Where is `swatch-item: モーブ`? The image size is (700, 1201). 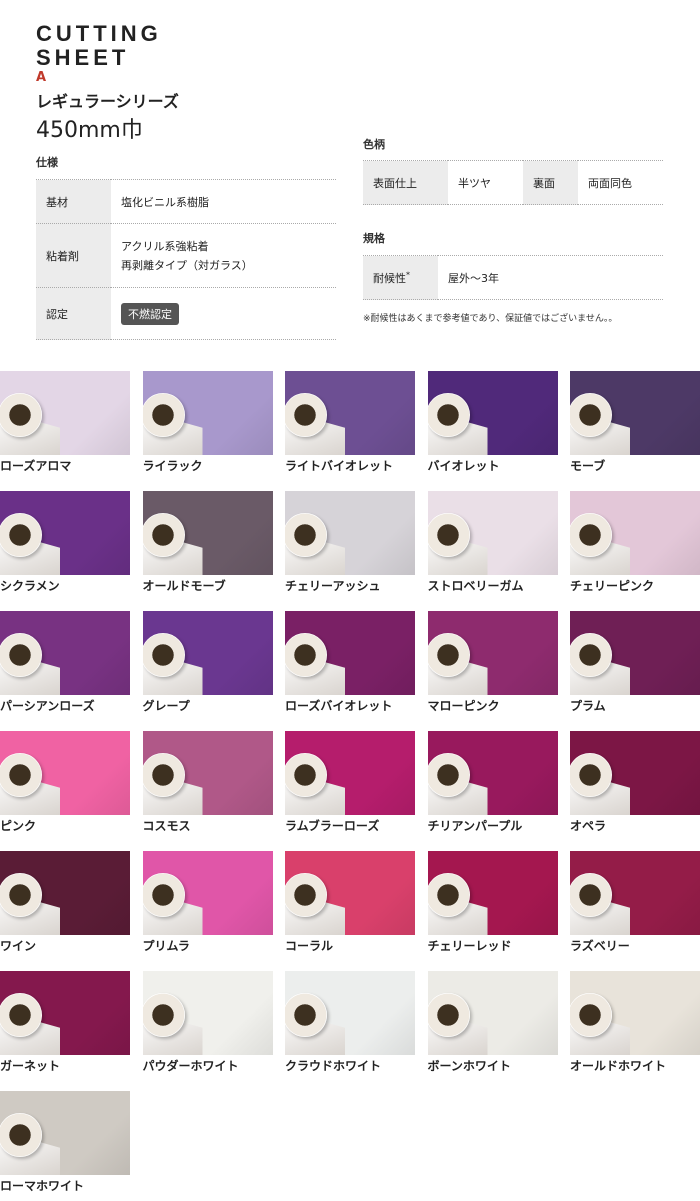 swatch-item: モーブ is located at coordinates (635, 426).